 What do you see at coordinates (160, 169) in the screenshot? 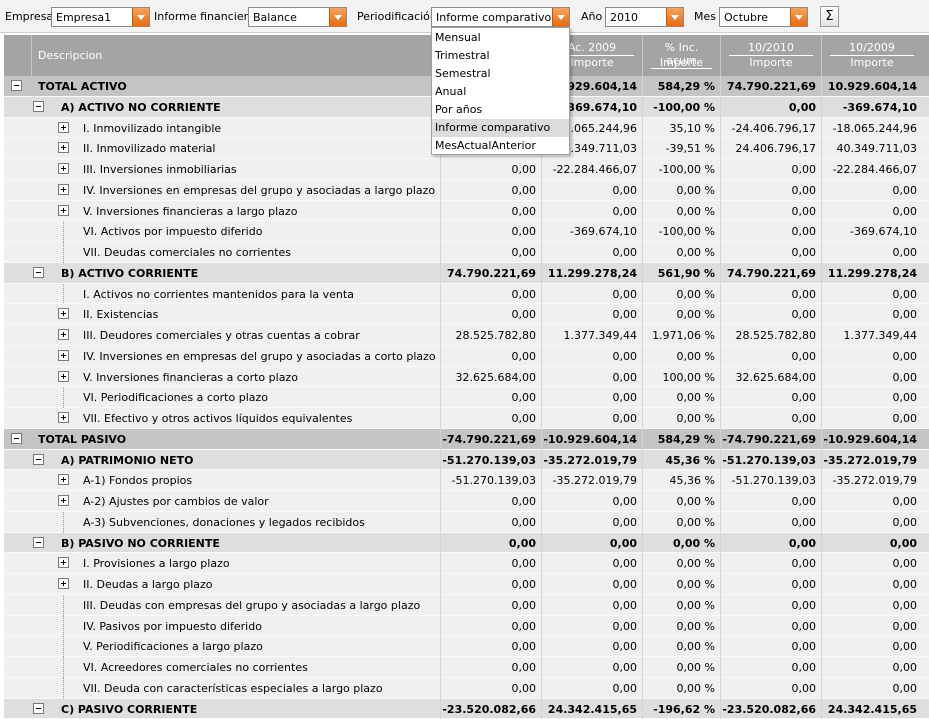
I see `row-label: III. Inversiones inmobiliarias` at bounding box center [160, 169].